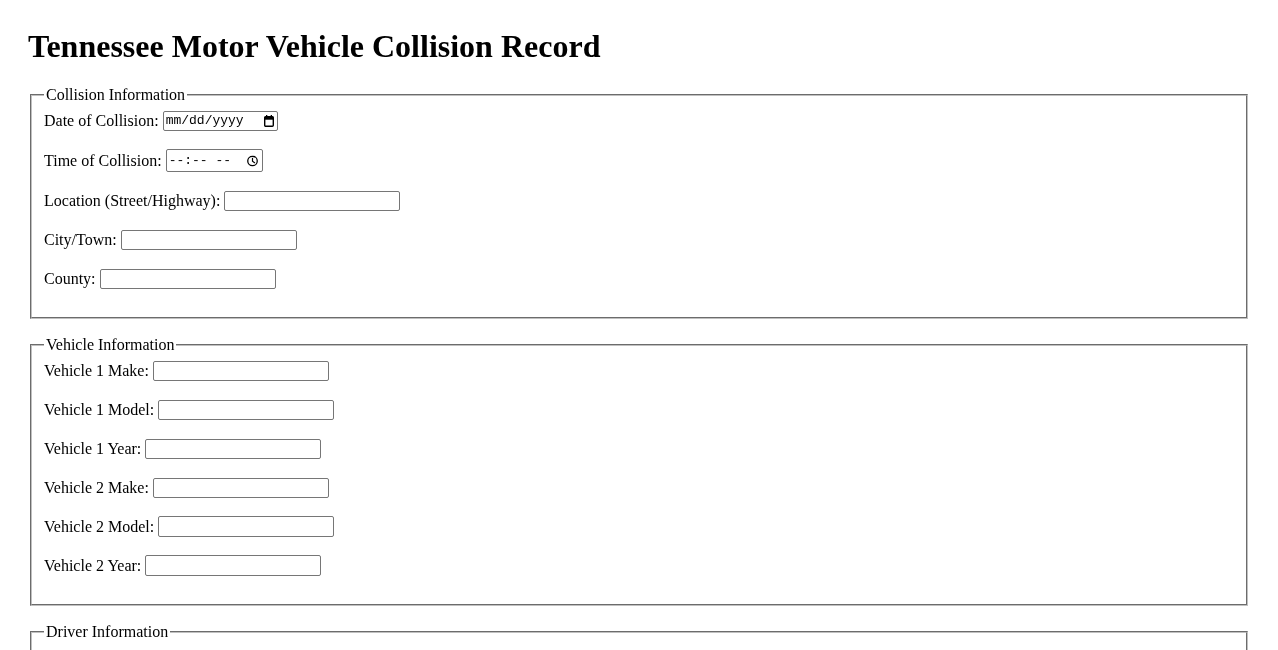 The image size is (1278, 650). I want to click on field-label: Vehicle 2 Model:, so click(99, 526).